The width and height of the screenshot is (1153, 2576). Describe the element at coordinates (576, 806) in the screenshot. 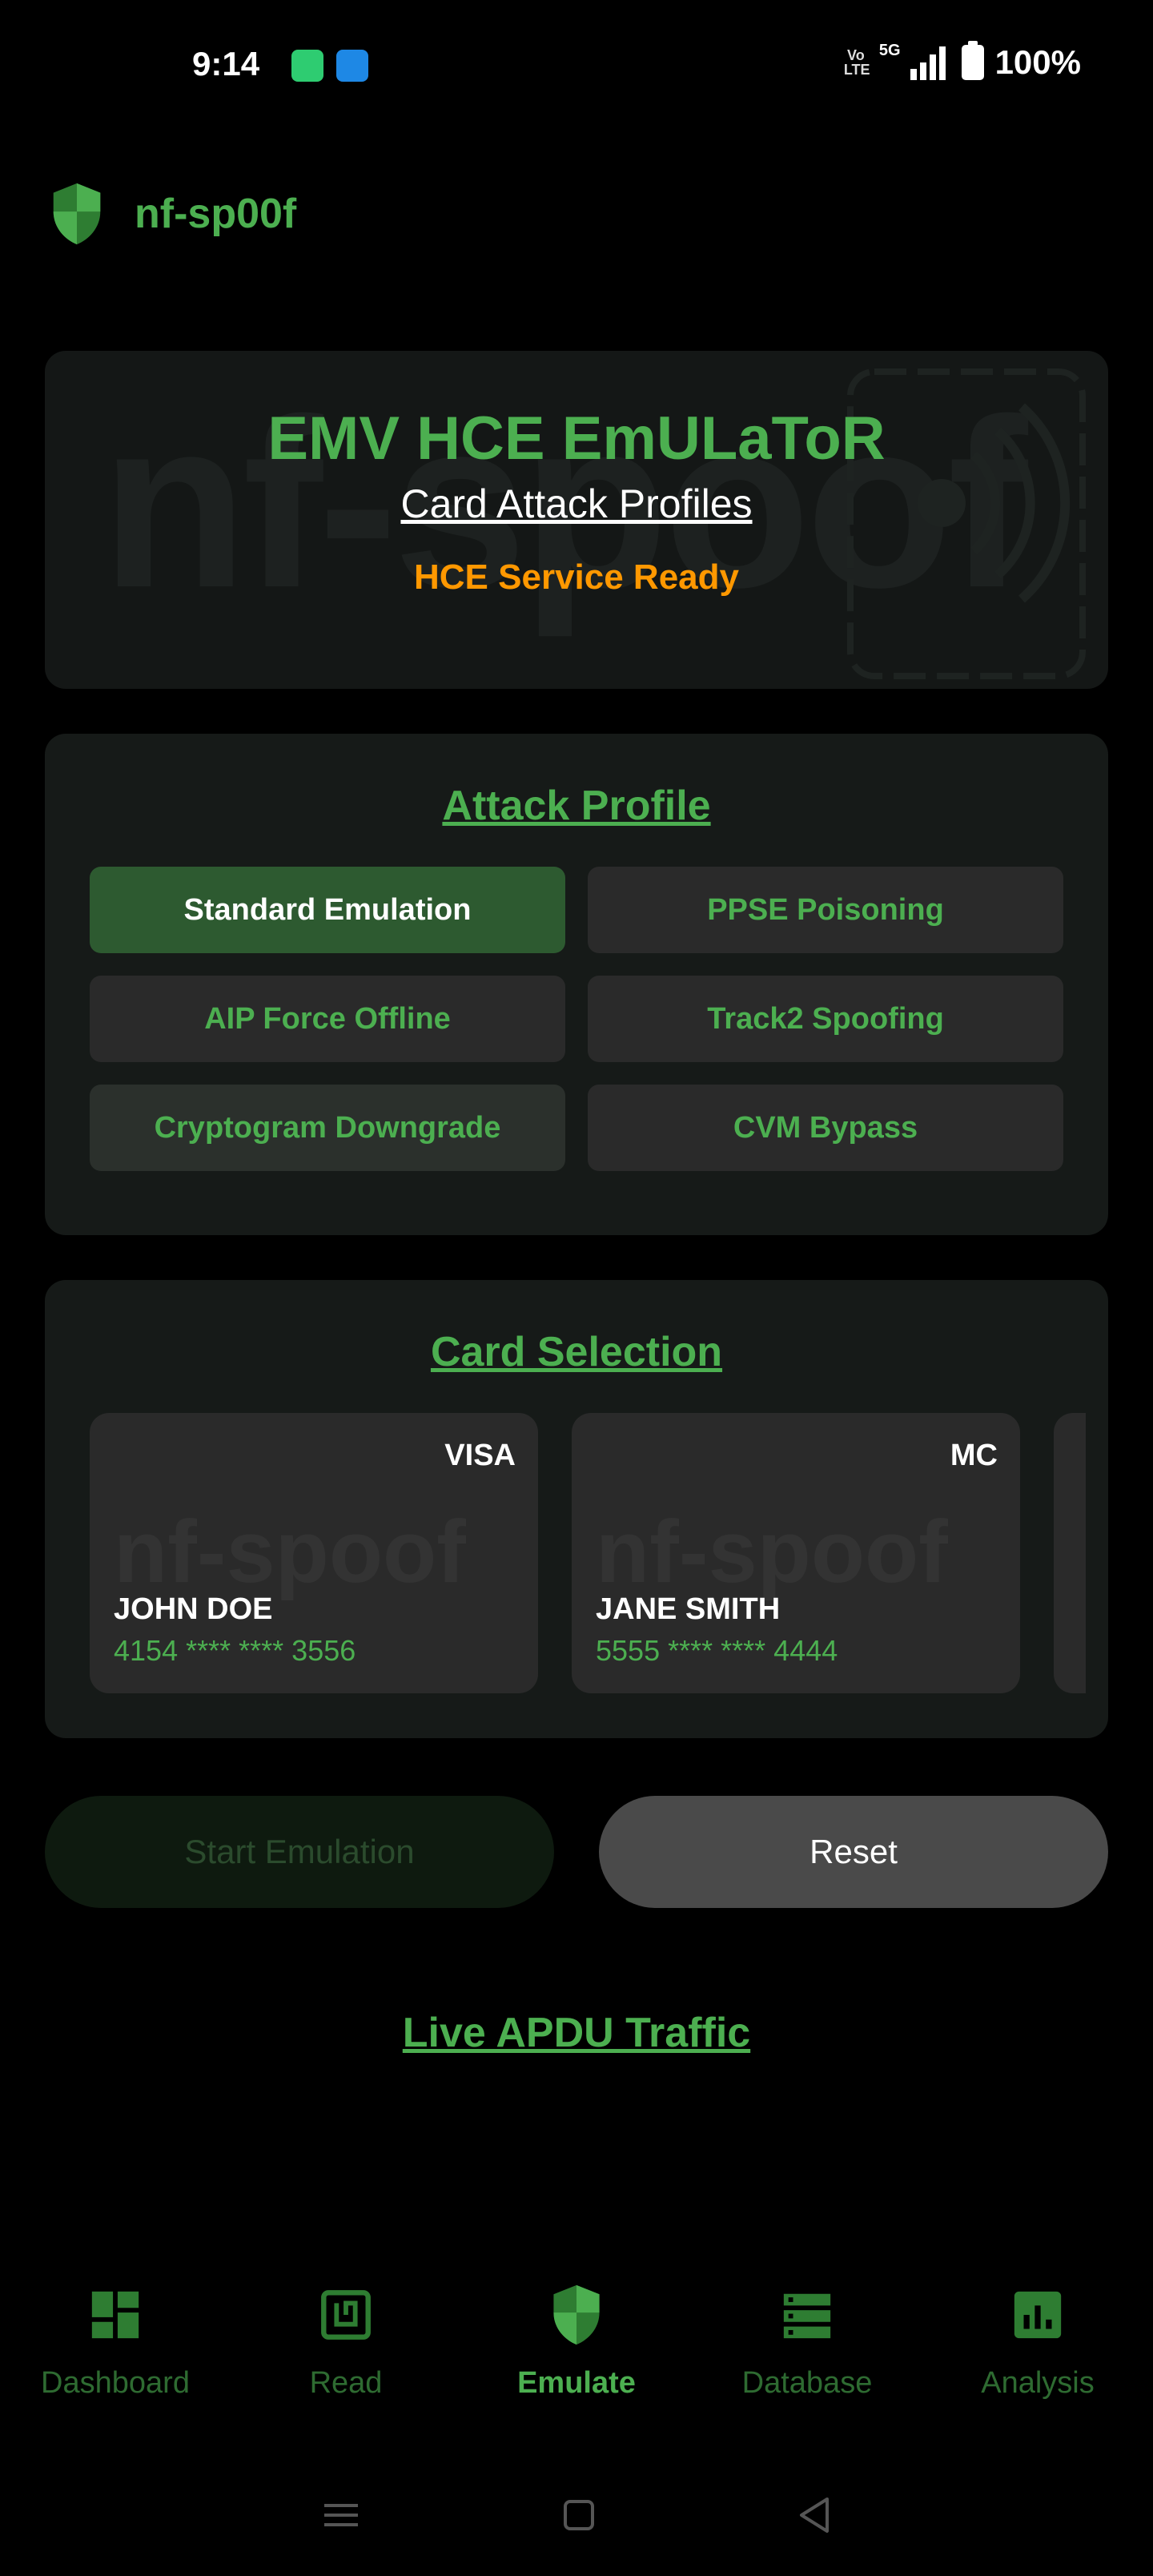

I see `attack-profile-title: Attack Profile` at that location.